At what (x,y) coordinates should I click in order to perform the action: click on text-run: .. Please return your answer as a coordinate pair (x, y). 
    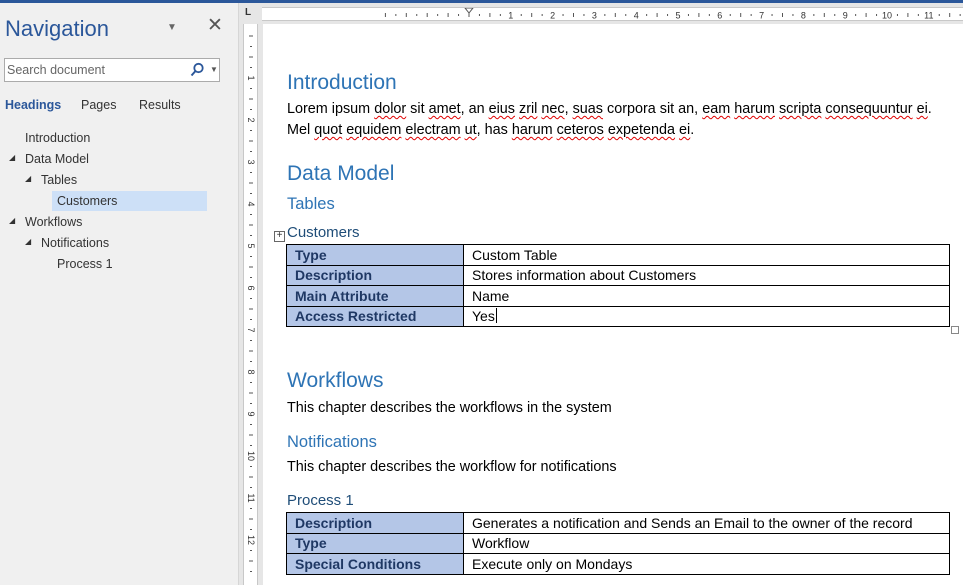
    Looking at the image, I should click on (692, 130).